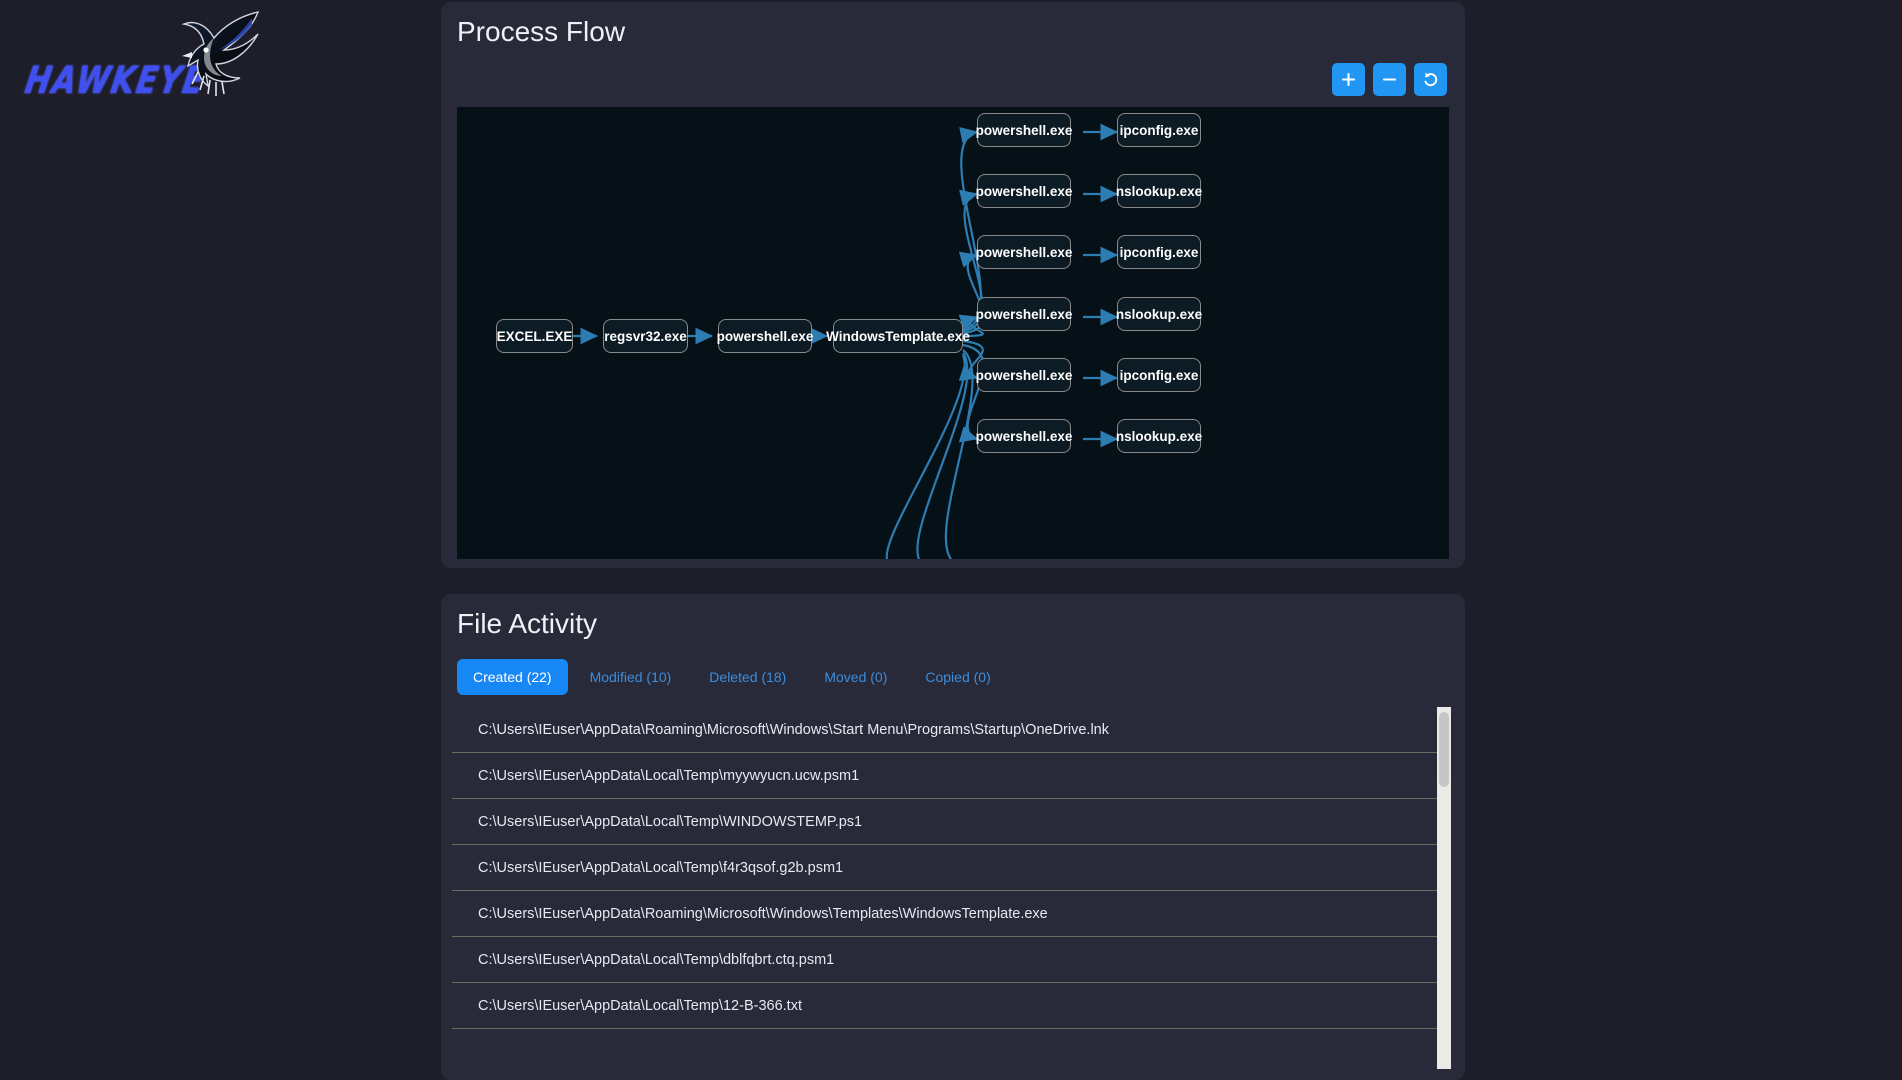  I want to click on process-node-n-regsvr32: regsvr32.exe, so click(645, 336).